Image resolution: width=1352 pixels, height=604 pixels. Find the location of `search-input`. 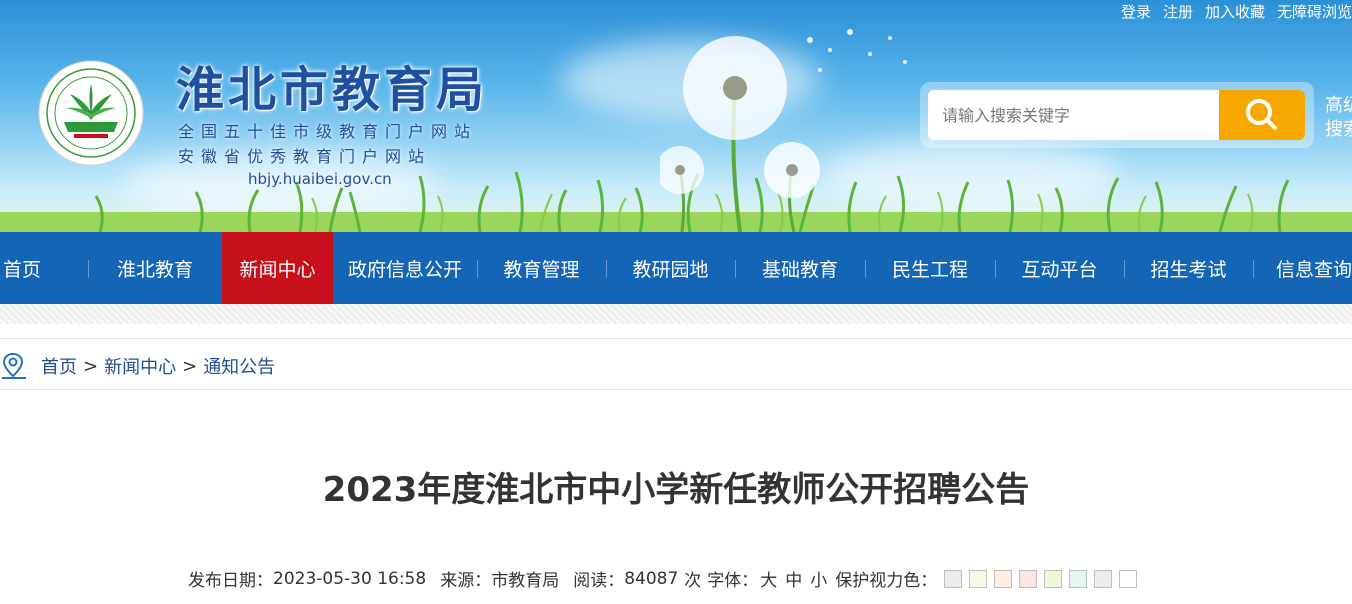

search-input is located at coordinates (1073, 115).